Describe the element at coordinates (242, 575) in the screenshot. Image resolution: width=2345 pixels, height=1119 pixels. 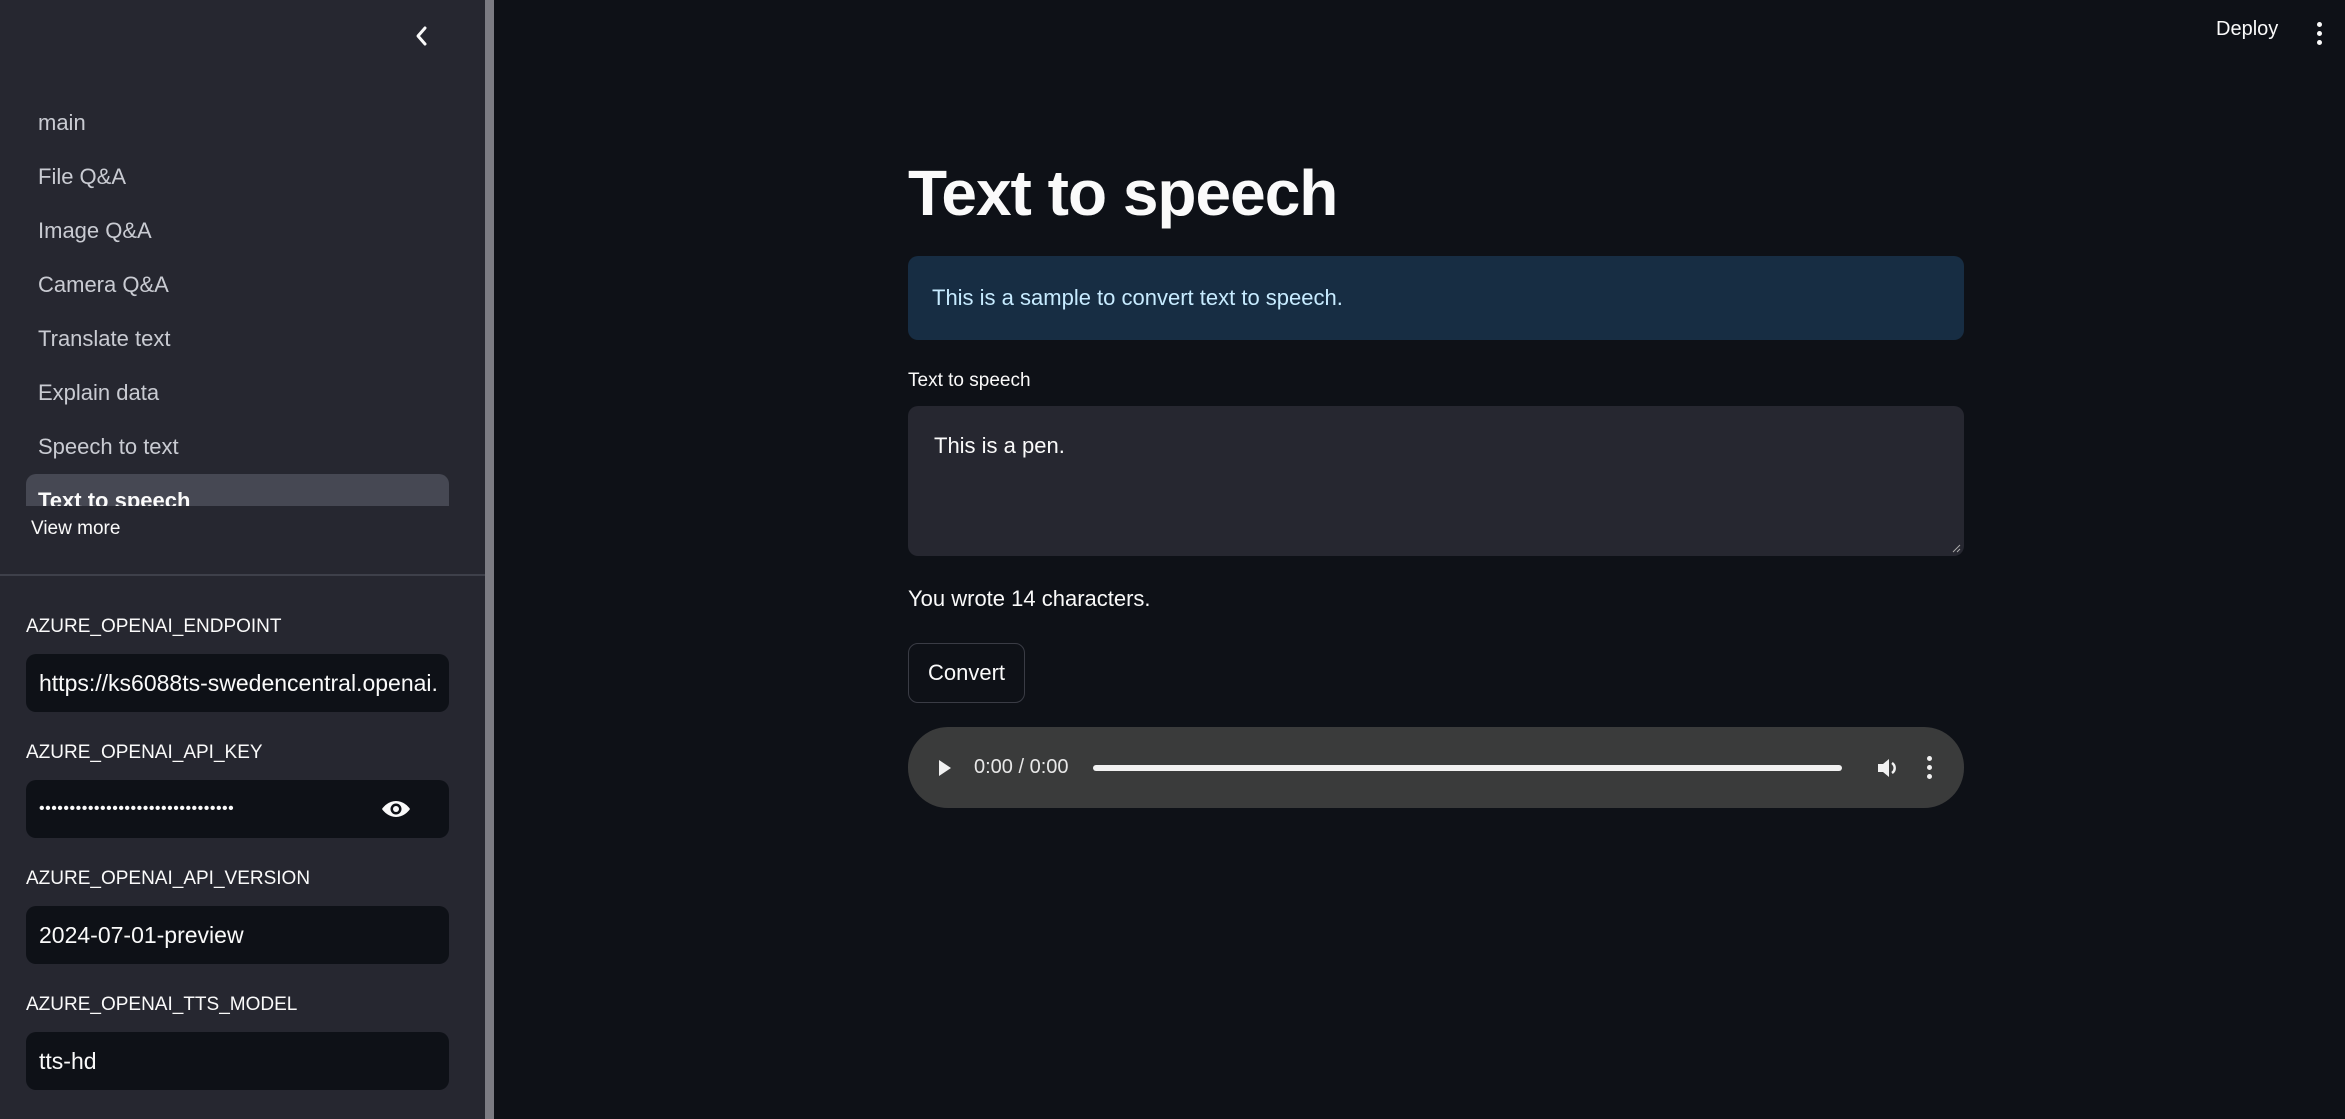
I see `sidebar-divider` at that location.